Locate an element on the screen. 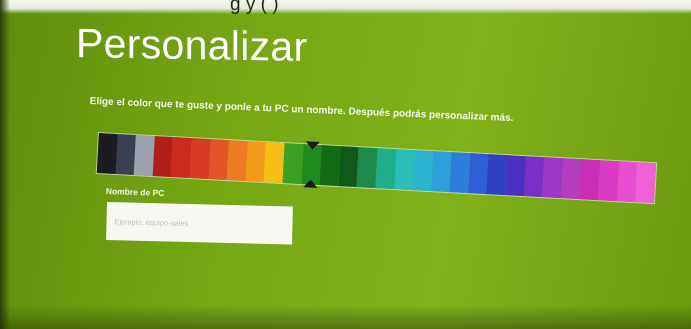  selection-arrow-up-icon is located at coordinates (310, 183).